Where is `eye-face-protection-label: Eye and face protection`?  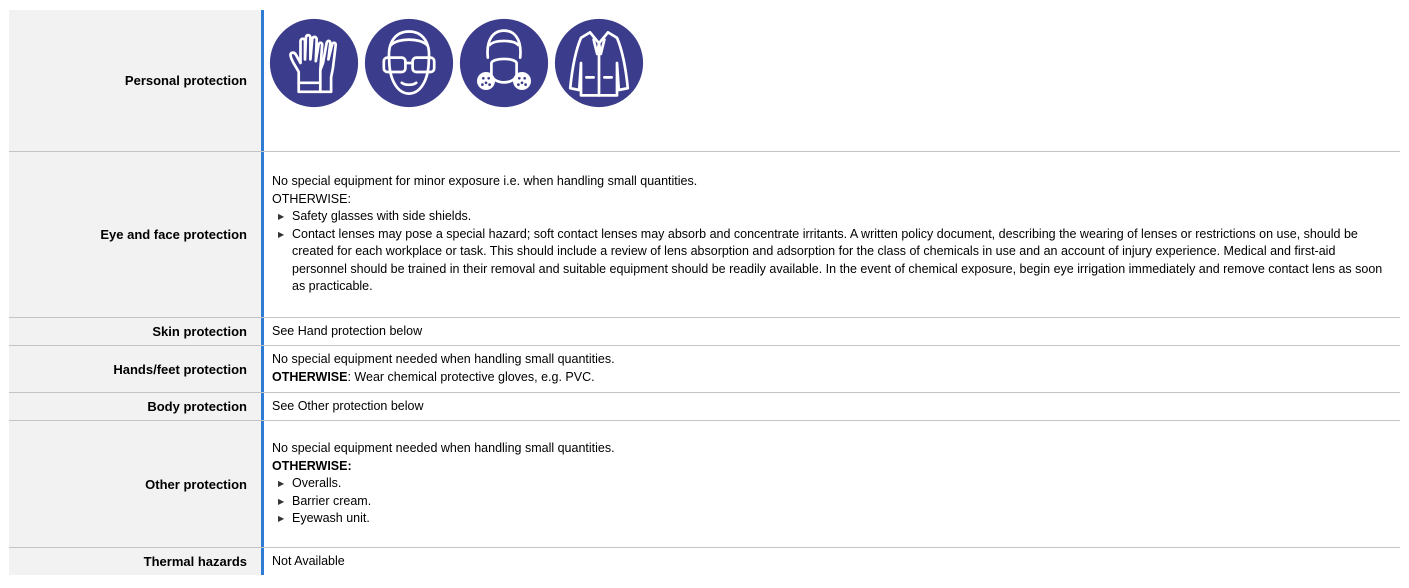
eye-face-protection-label: Eye and face protection is located at coordinates (135, 234).